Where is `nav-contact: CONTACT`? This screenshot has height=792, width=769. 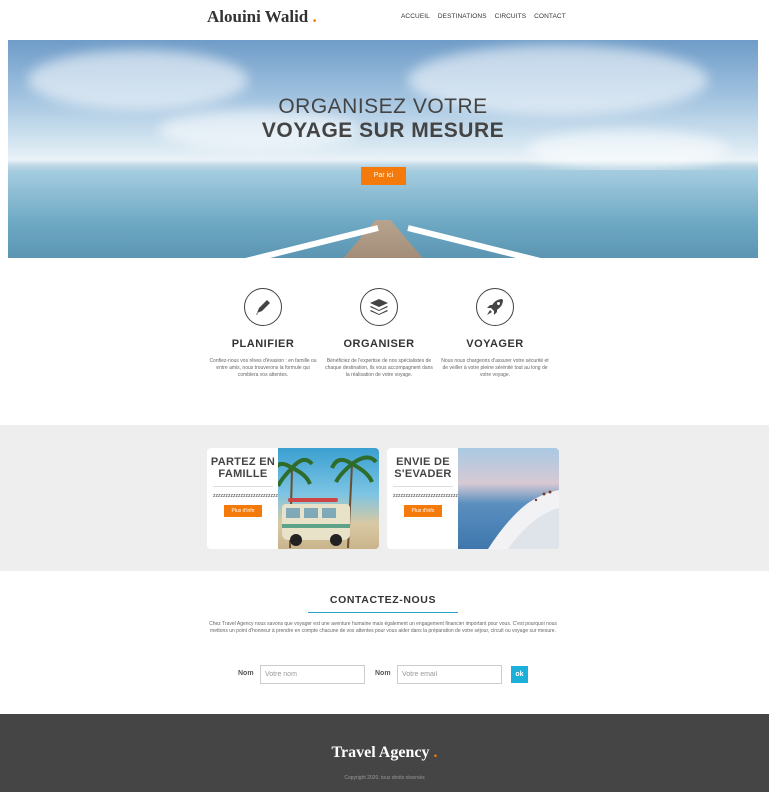 nav-contact: CONTACT is located at coordinates (550, 16).